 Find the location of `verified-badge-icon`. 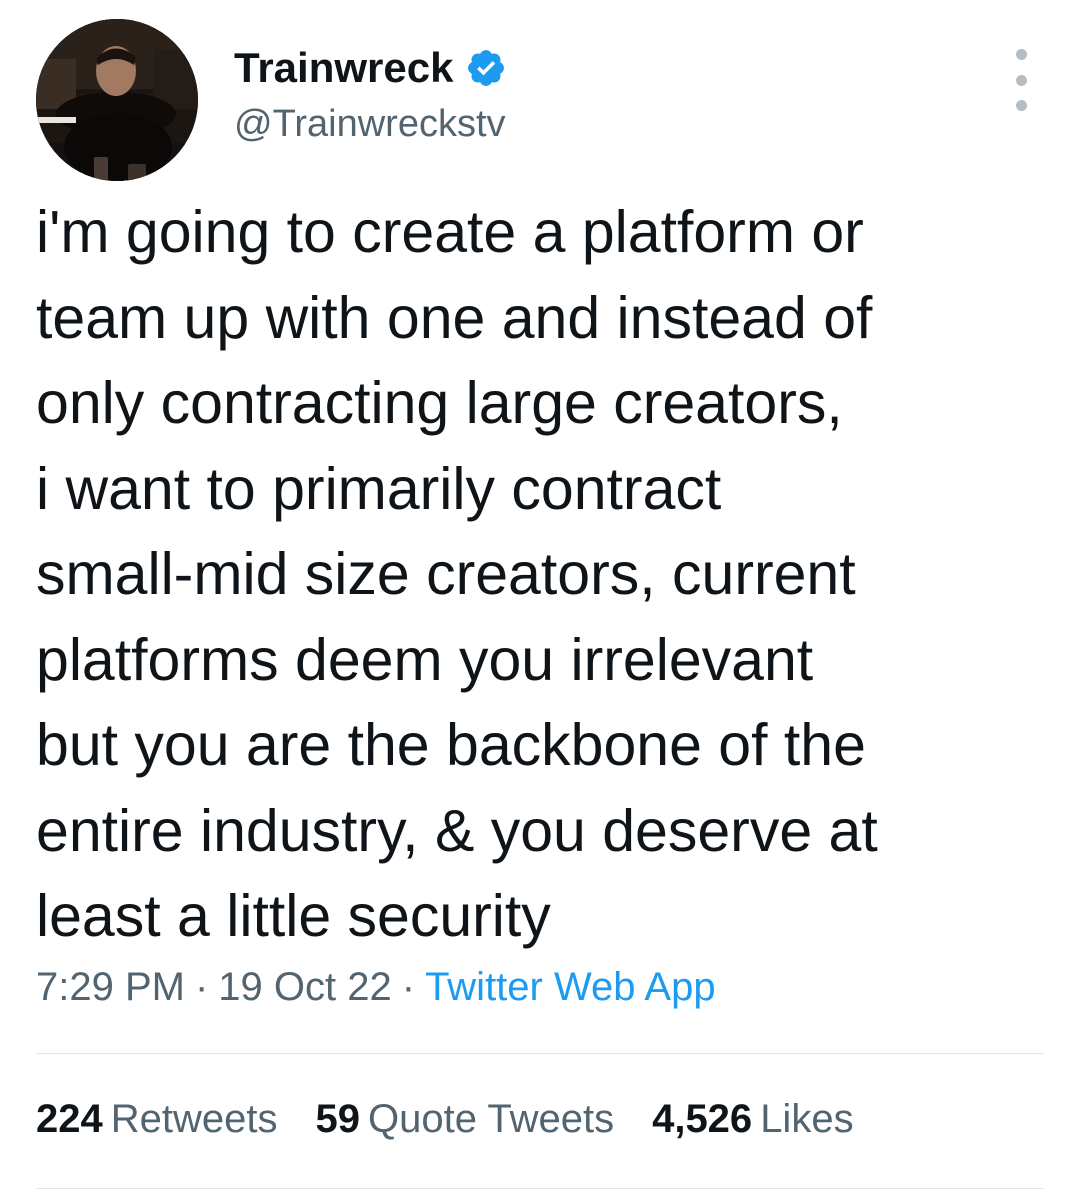

verified-badge-icon is located at coordinates (486, 68).